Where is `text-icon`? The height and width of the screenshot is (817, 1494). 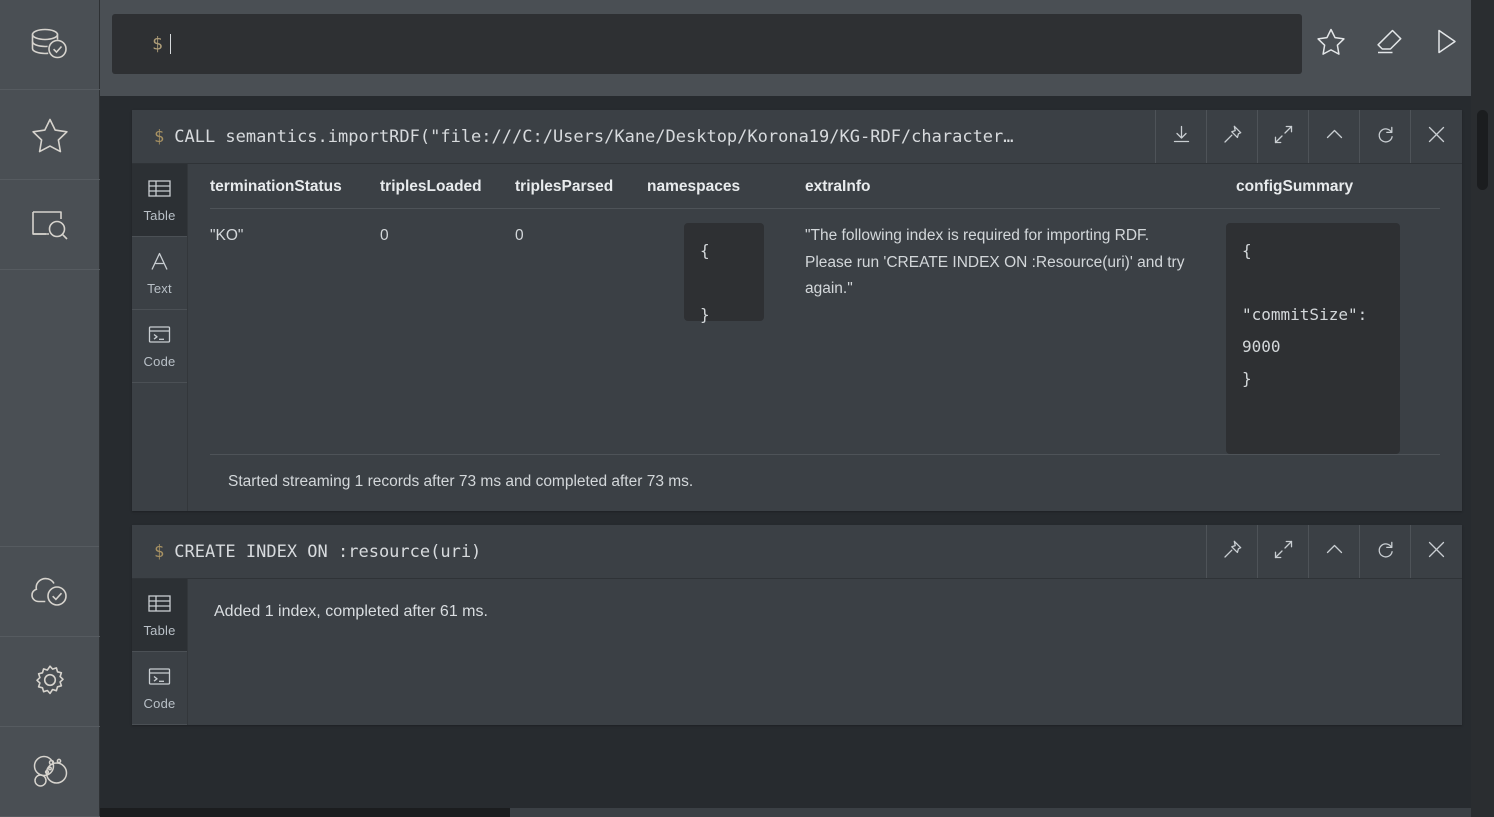 text-icon is located at coordinates (159, 263).